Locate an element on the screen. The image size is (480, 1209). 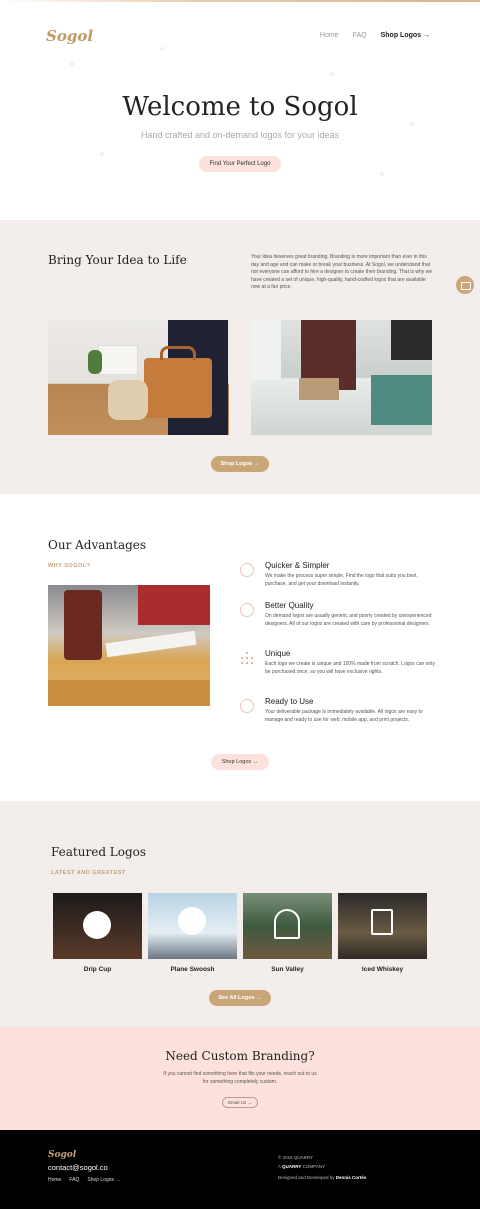
dots-icon-graphic is located at coordinates (247, 658).